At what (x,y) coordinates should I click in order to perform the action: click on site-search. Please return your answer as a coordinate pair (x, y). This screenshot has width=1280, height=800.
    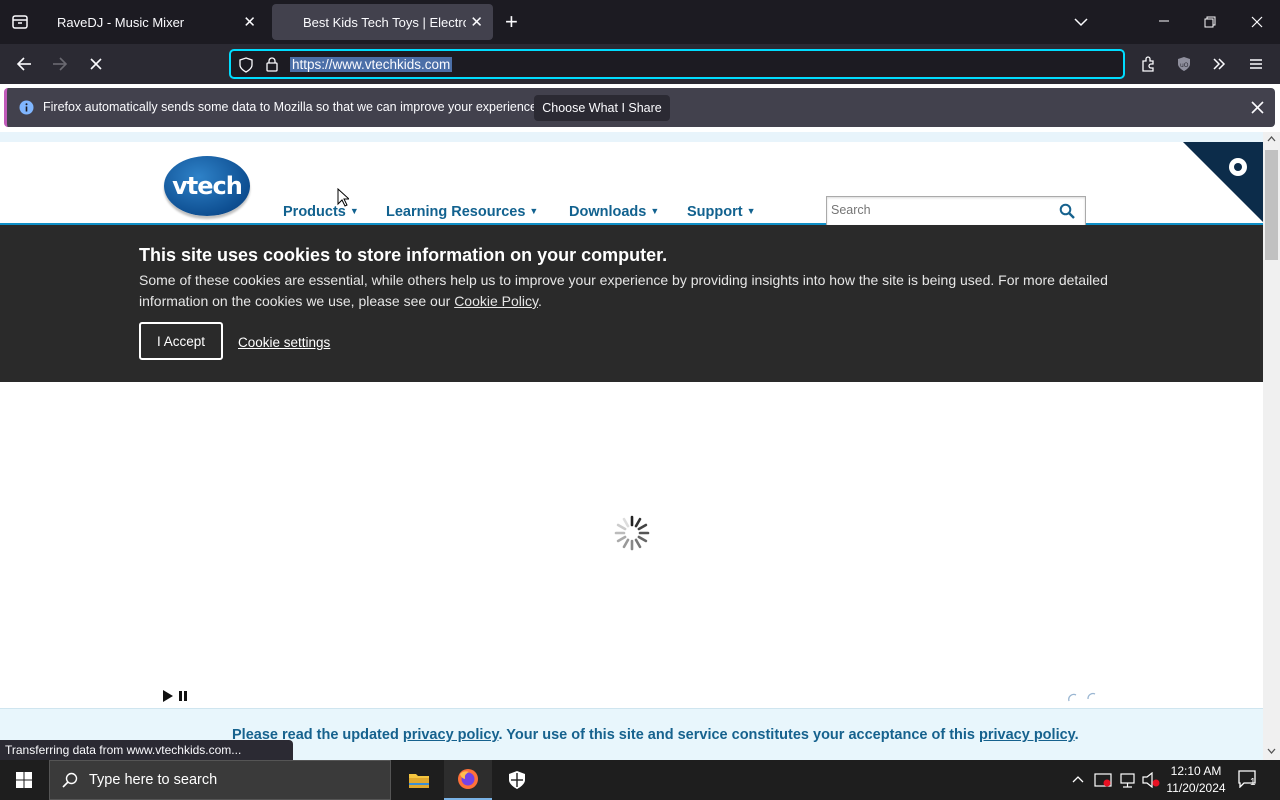
    Looking at the image, I should click on (956, 211).